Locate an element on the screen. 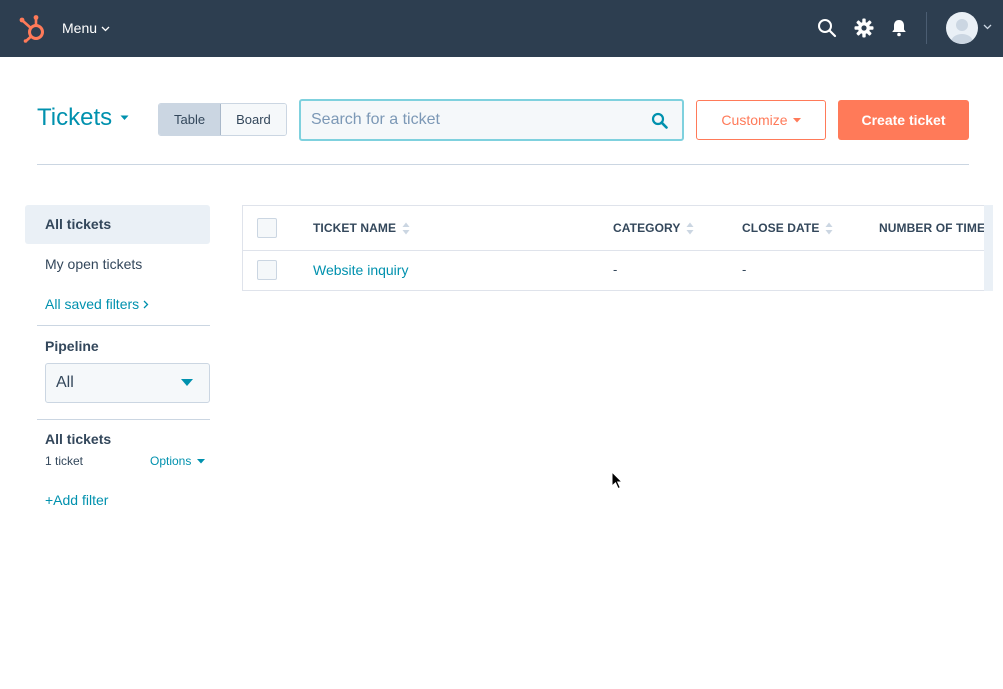  table-view-button: Table is located at coordinates (190, 119).